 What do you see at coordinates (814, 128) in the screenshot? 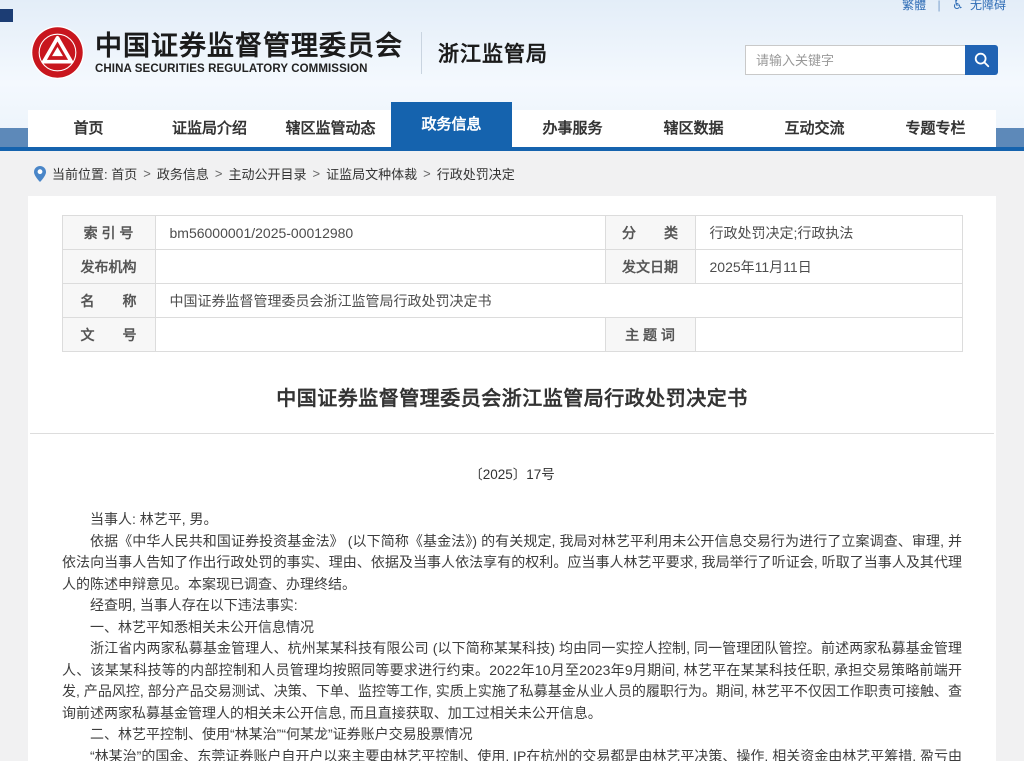
I see `nav-tab-interaction: 互动交流` at bounding box center [814, 128].